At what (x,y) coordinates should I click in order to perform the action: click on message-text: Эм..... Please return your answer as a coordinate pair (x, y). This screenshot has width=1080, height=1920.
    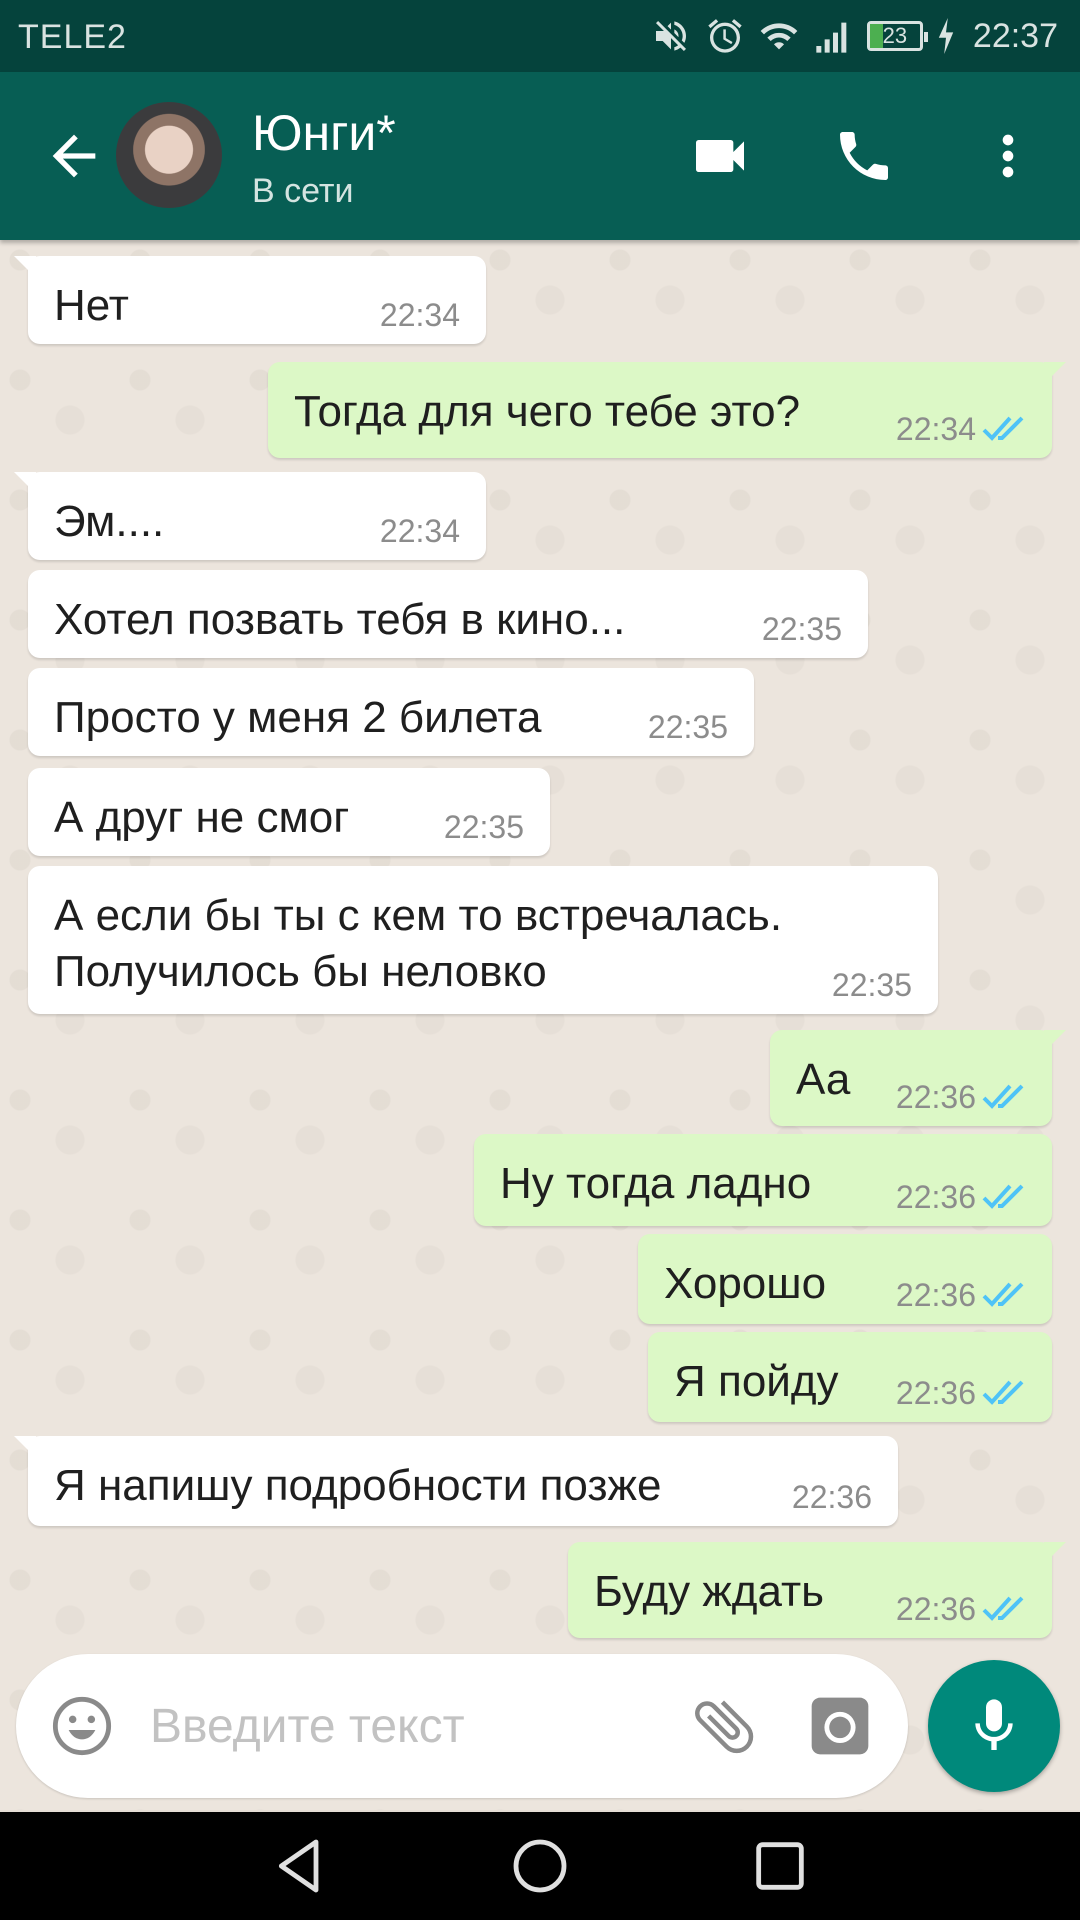
    Looking at the image, I should click on (109, 521).